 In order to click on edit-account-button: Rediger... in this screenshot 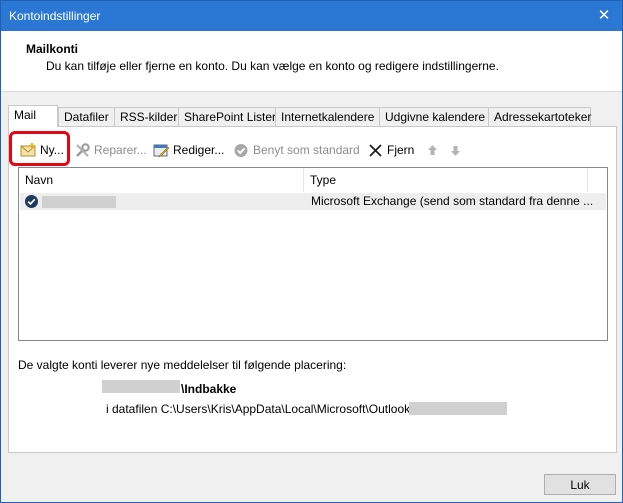, I will do `click(188, 150)`.